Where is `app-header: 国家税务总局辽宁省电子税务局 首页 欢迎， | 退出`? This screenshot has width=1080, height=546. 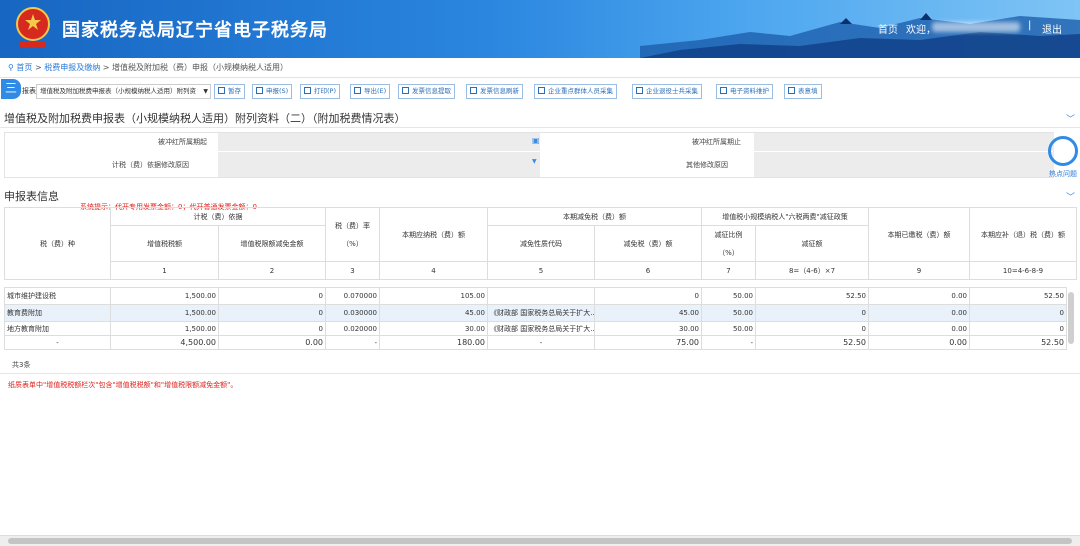 app-header: 国家税务总局辽宁省电子税务局 首页 欢迎， | 退出 is located at coordinates (540, 29).